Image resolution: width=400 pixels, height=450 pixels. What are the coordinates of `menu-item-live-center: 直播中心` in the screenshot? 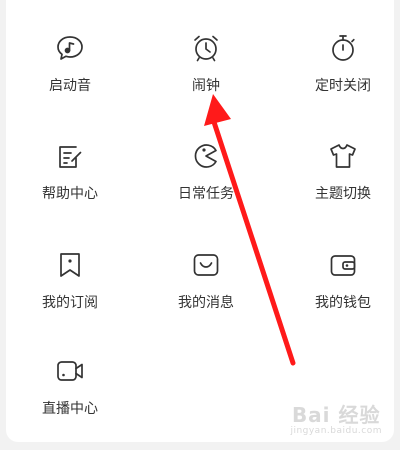 It's located at (70, 396).